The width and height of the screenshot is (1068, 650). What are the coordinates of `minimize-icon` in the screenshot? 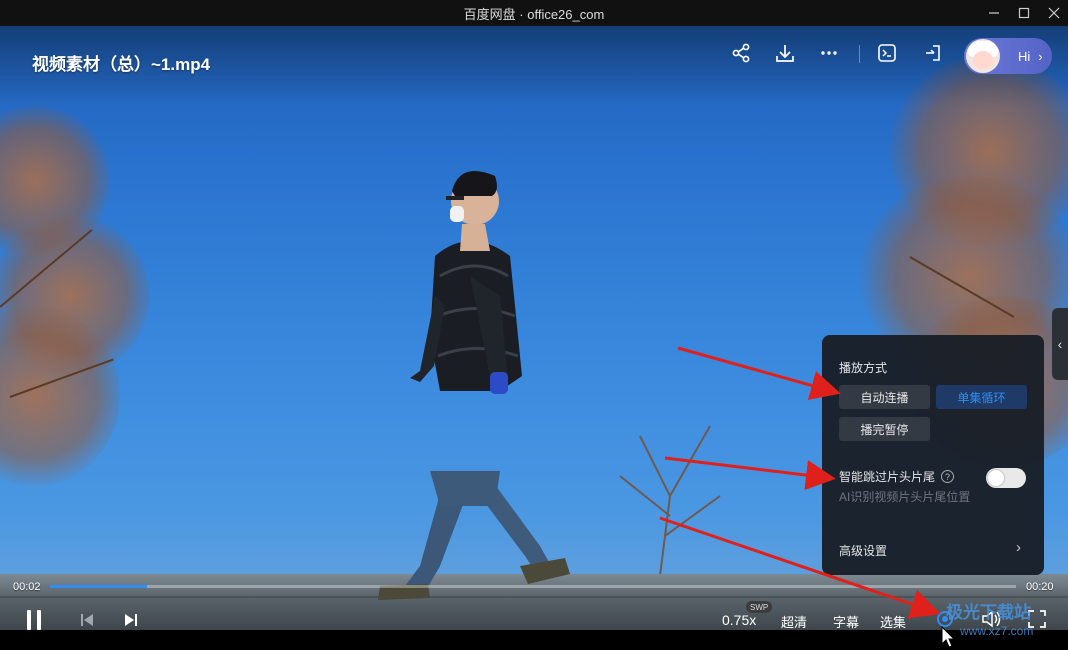 It's located at (994, 13).